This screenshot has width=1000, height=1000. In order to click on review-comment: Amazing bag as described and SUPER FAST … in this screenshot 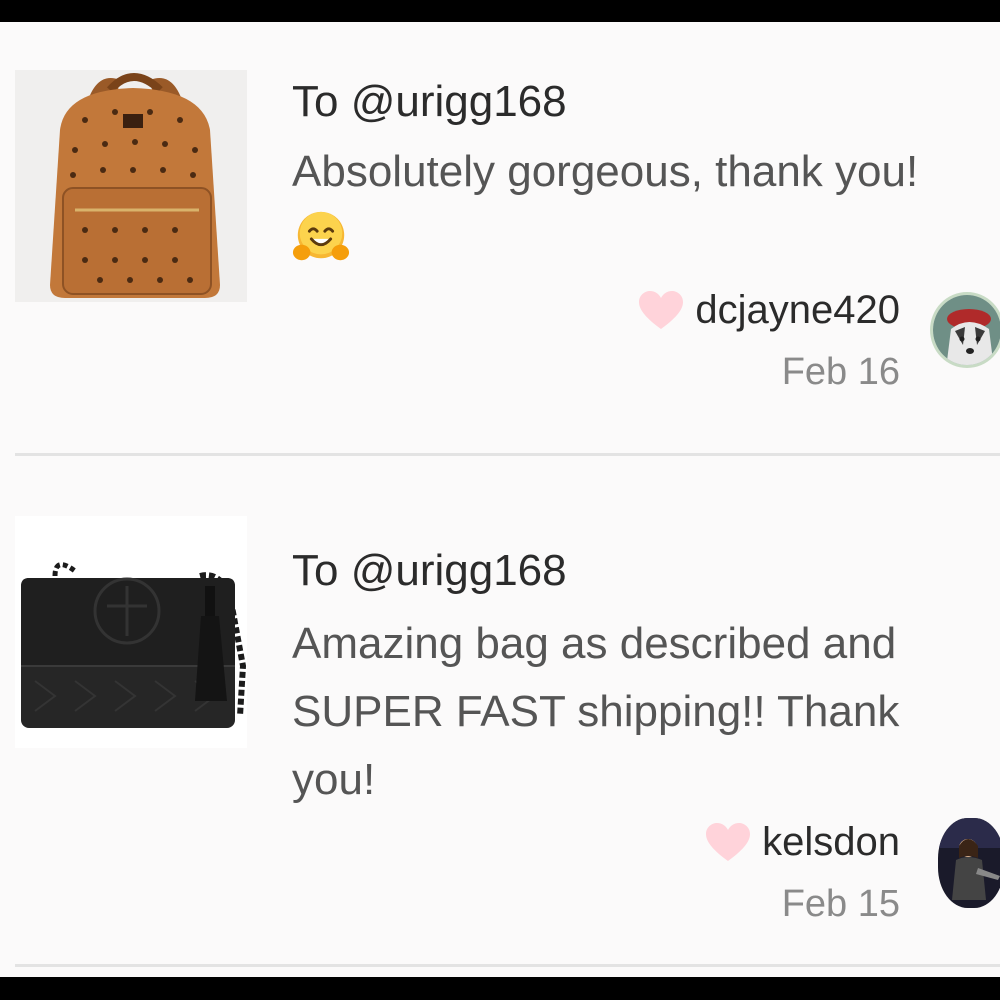, I will do `click(596, 711)`.